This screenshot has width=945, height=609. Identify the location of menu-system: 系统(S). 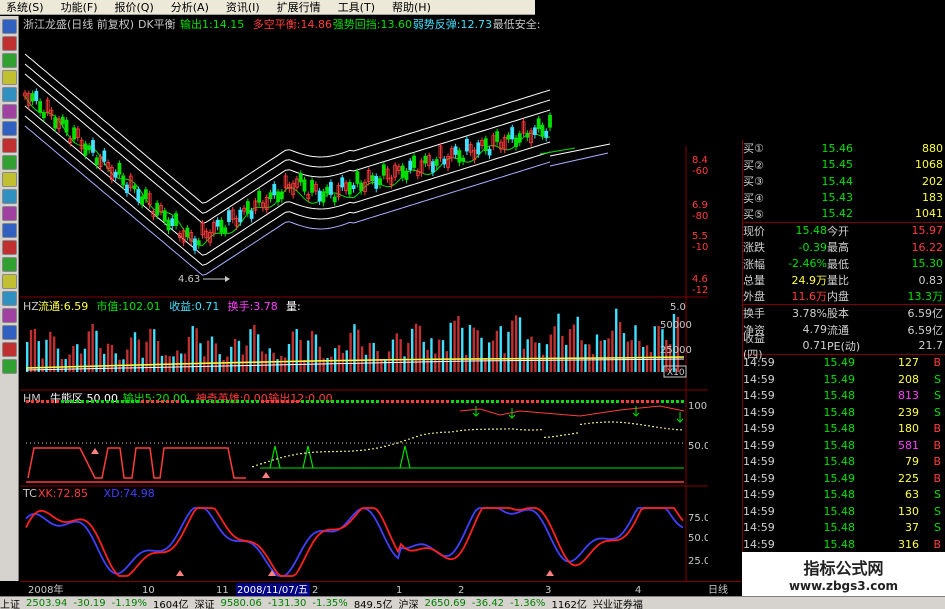
(25, 7).